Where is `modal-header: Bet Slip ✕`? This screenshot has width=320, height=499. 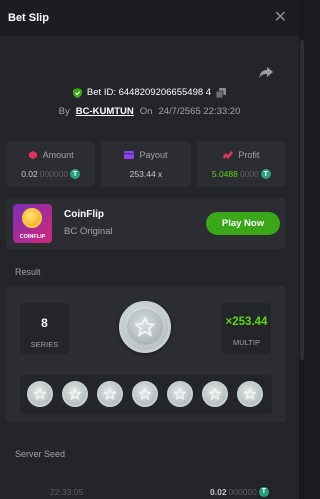
modal-header: Bet Slip ✕ is located at coordinates (149, 18).